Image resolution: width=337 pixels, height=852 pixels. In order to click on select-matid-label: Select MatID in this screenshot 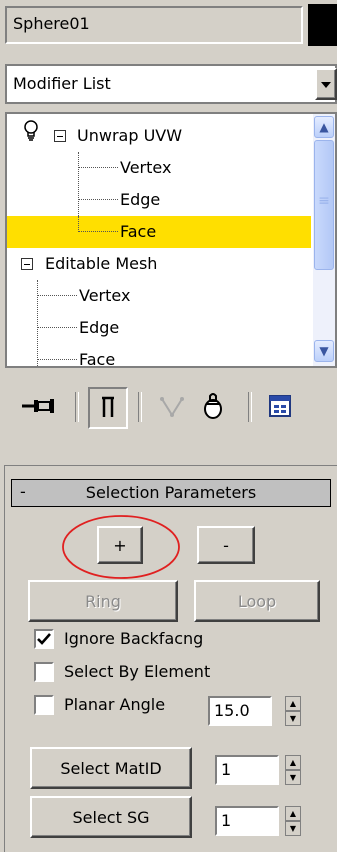, I will do `click(111, 768)`.